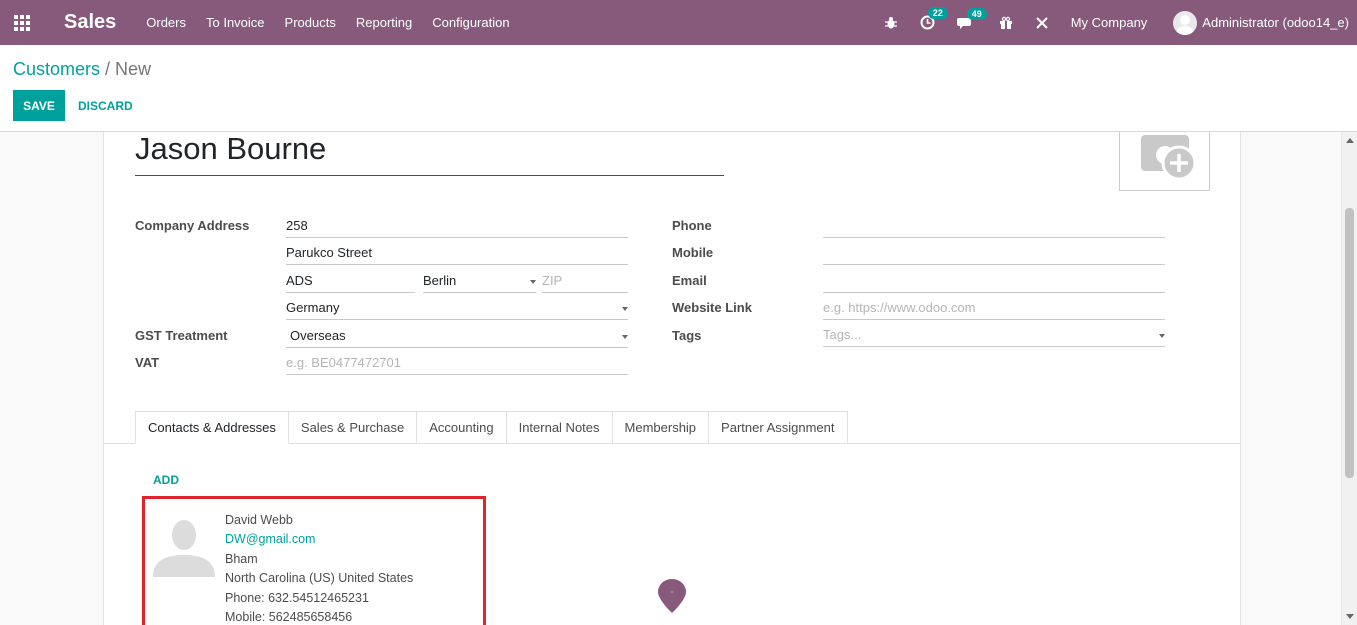 Image resolution: width=1357 pixels, height=625 pixels. Describe the element at coordinates (692, 225) in the screenshot. I see `phone-label: Phone` at that location.